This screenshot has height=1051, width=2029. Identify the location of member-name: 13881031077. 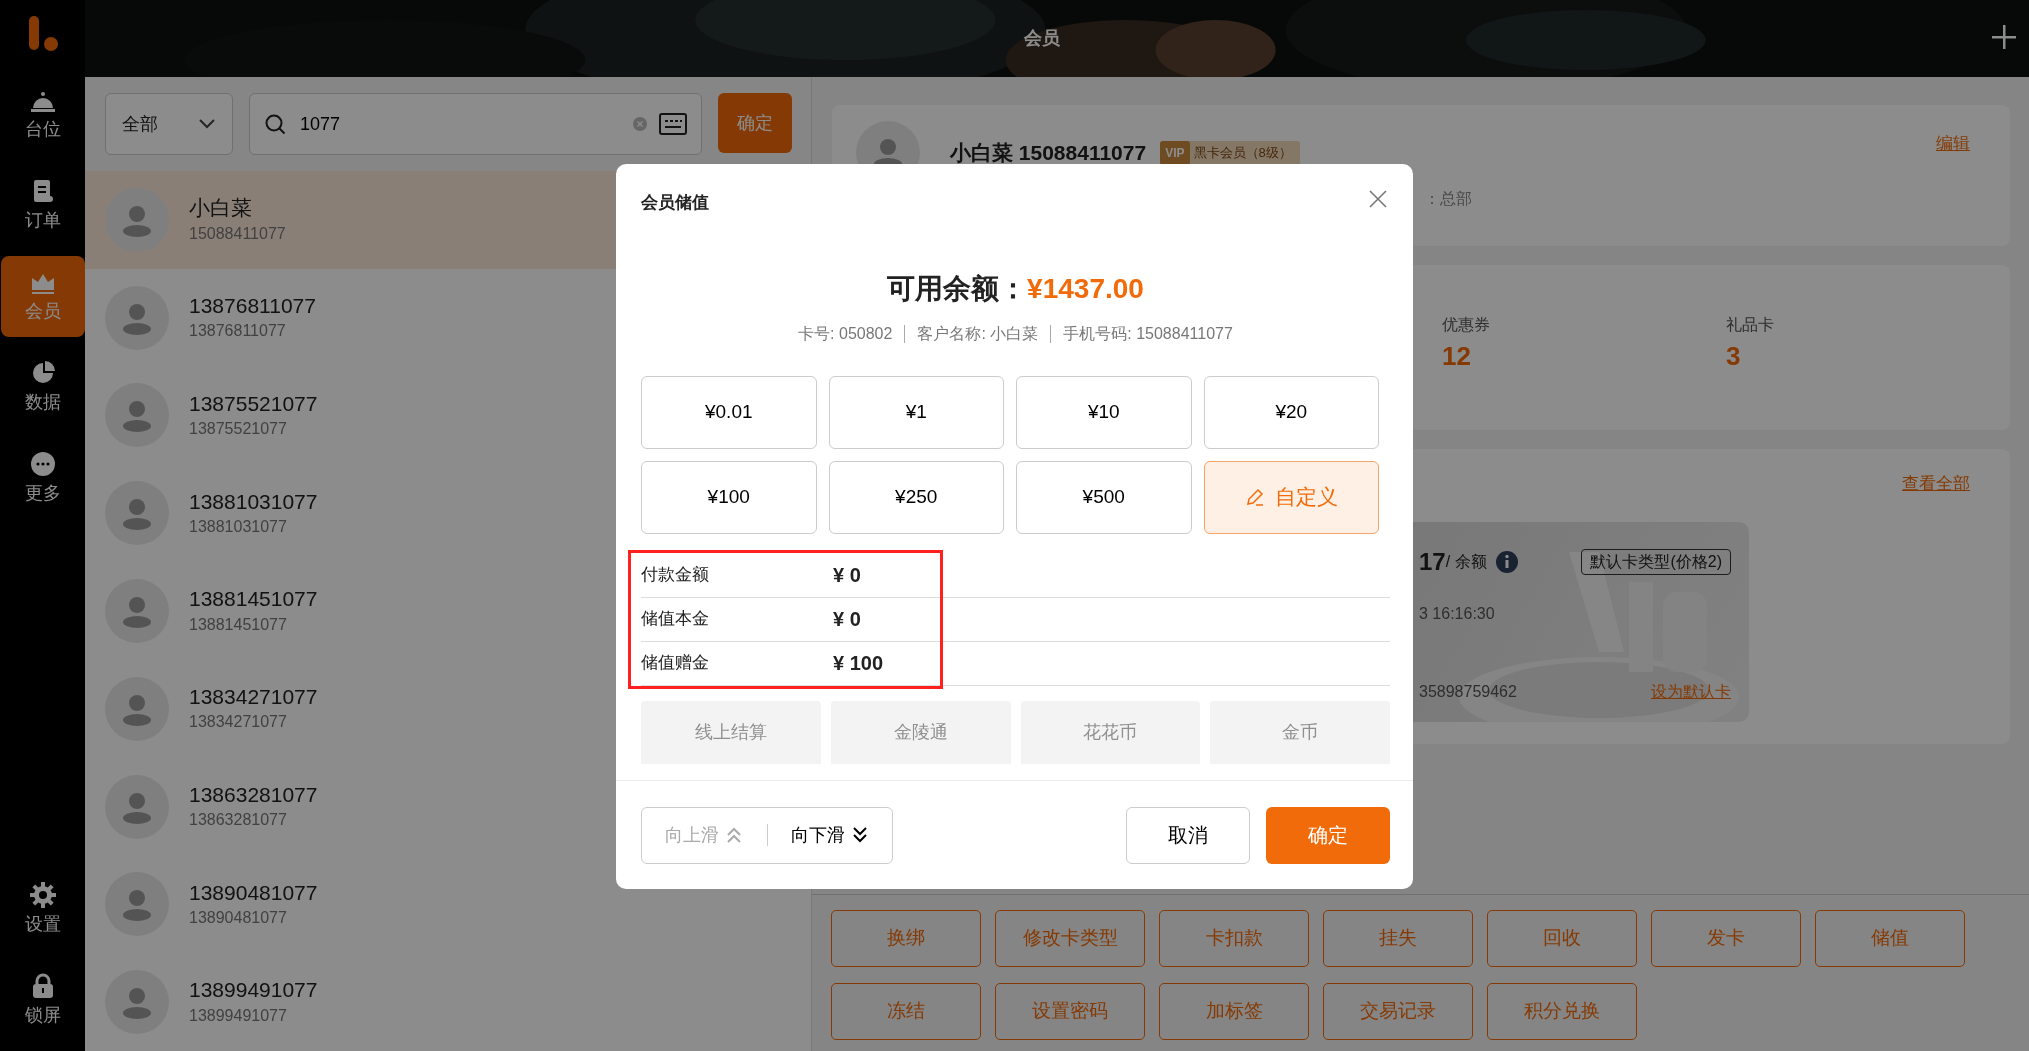
(253, 501).